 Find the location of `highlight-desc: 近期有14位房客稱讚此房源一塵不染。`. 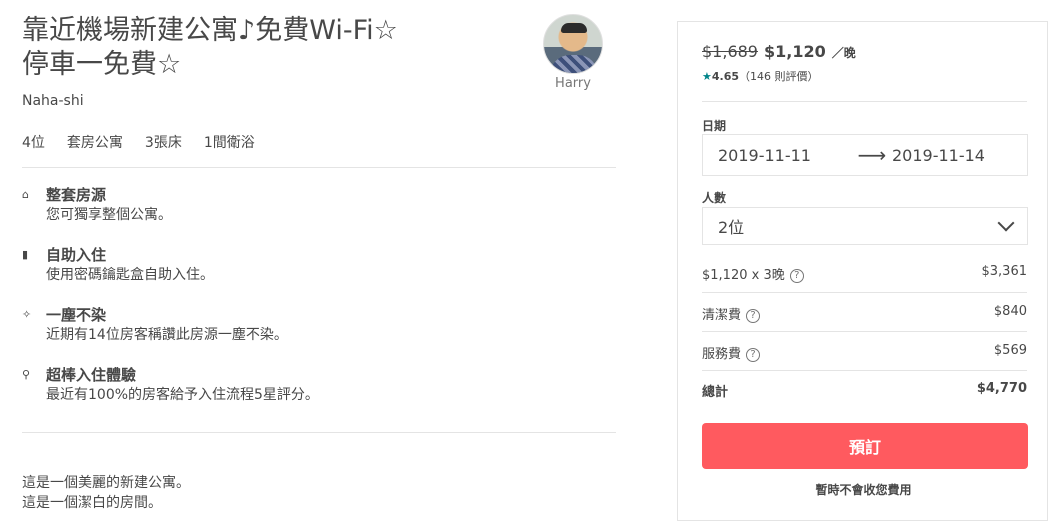

highlight-desc: 近期有14位房客稱讚此房源一塵不染。 is located at coordinates (167, 335).